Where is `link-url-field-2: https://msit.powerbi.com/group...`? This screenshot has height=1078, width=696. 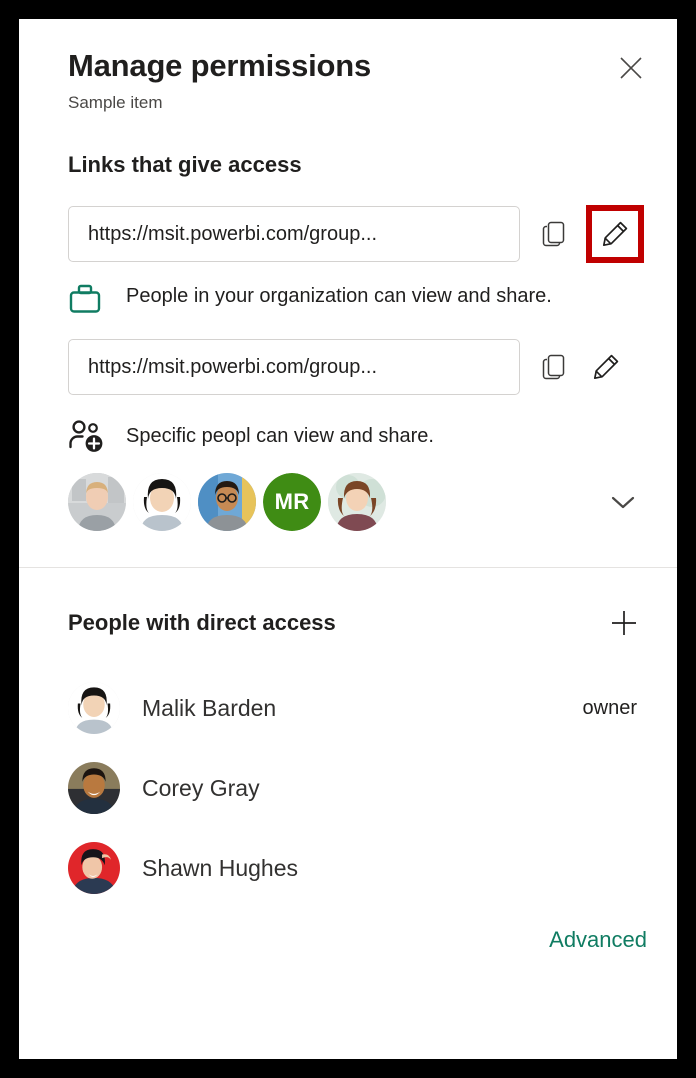 link-url-field-2: https://msit.powerbi.com/group... is located at coordinates (294, 367).